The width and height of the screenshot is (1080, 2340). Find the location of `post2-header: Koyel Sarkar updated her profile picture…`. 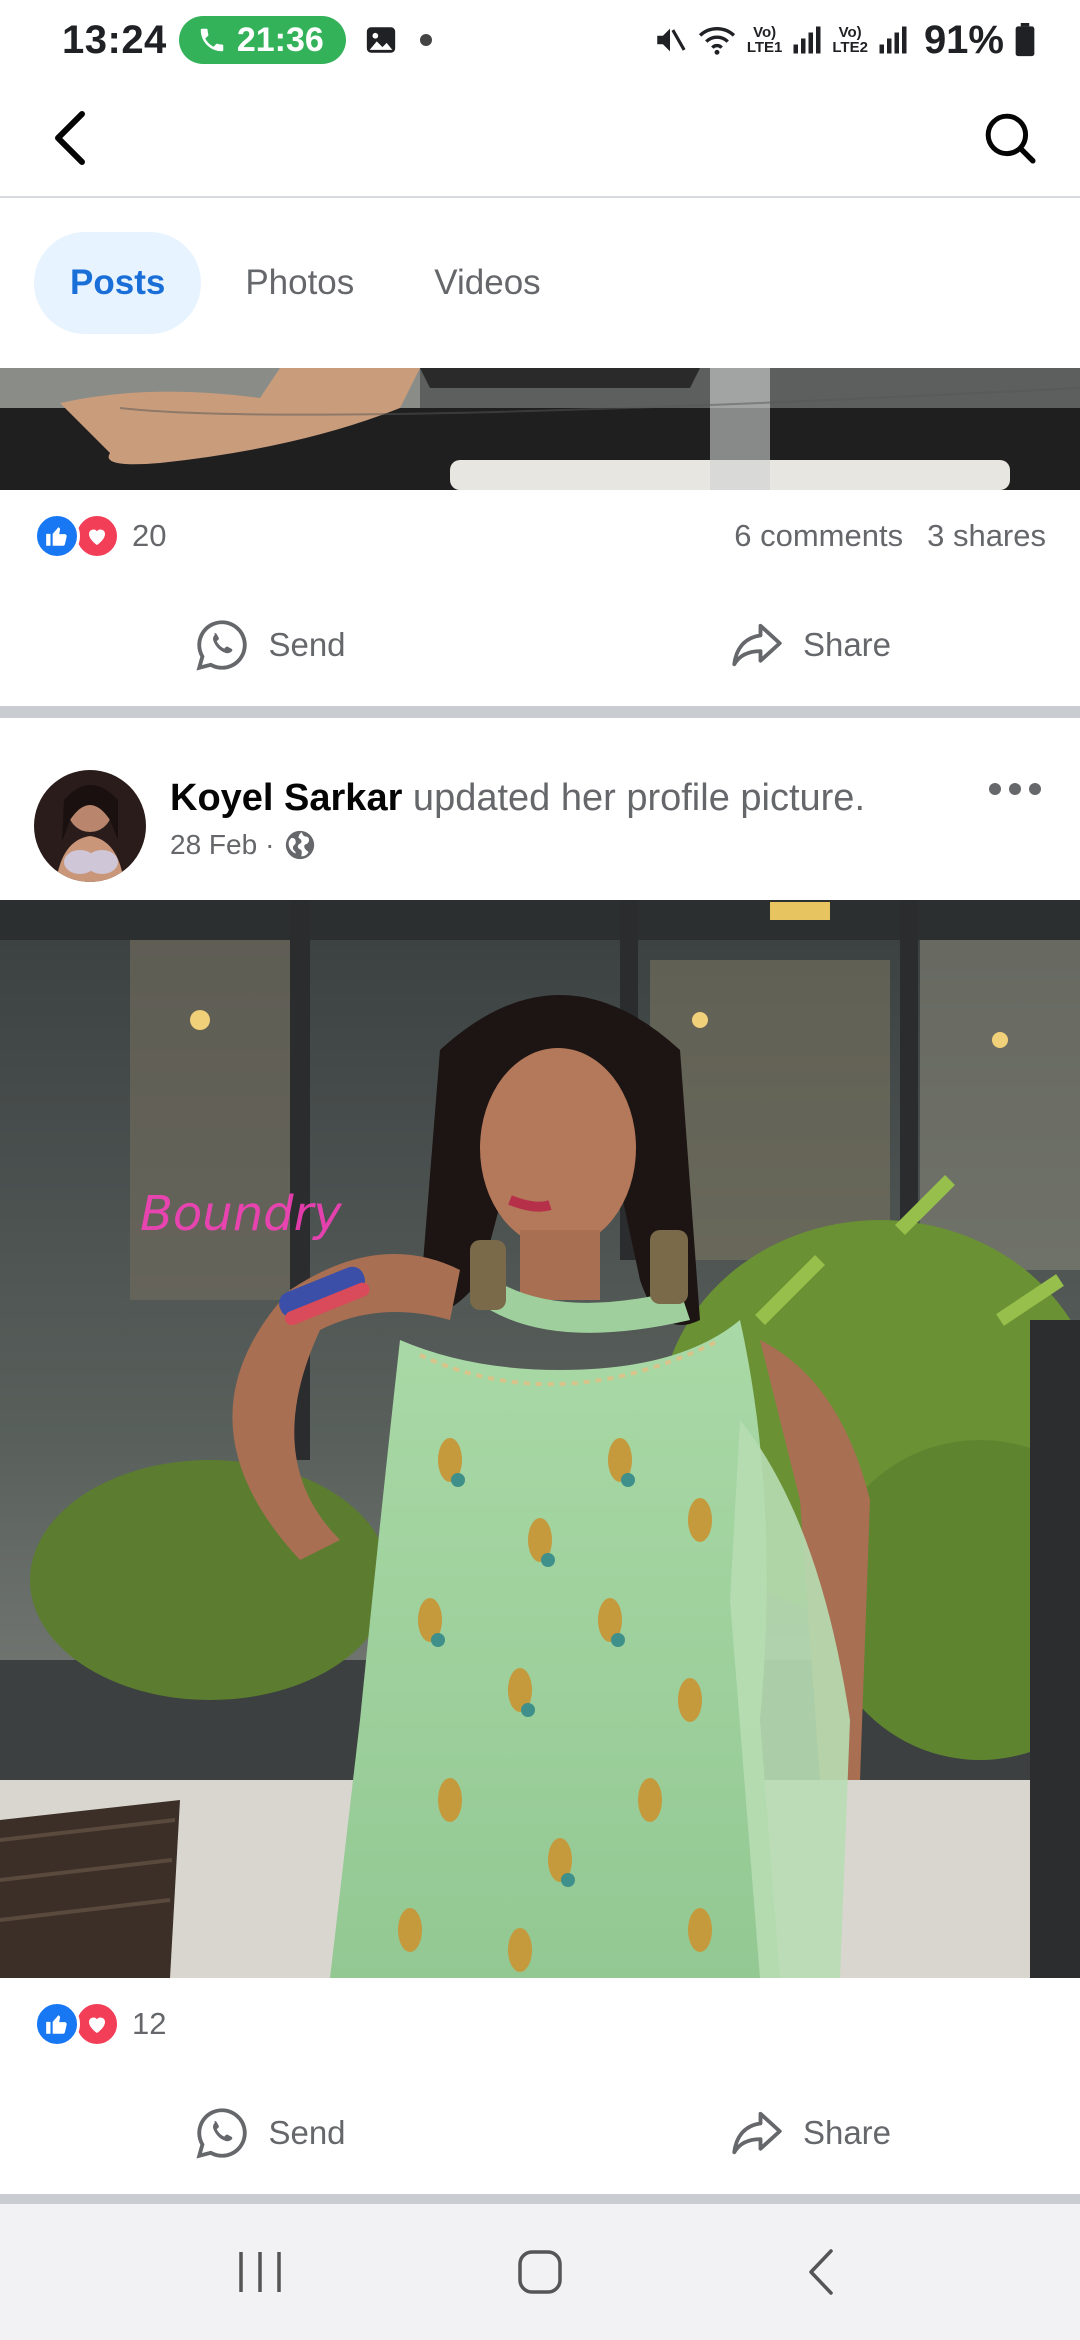

post2-header: Koyel Sarkar updated her profile picture… is located at coordinates (540, 815).